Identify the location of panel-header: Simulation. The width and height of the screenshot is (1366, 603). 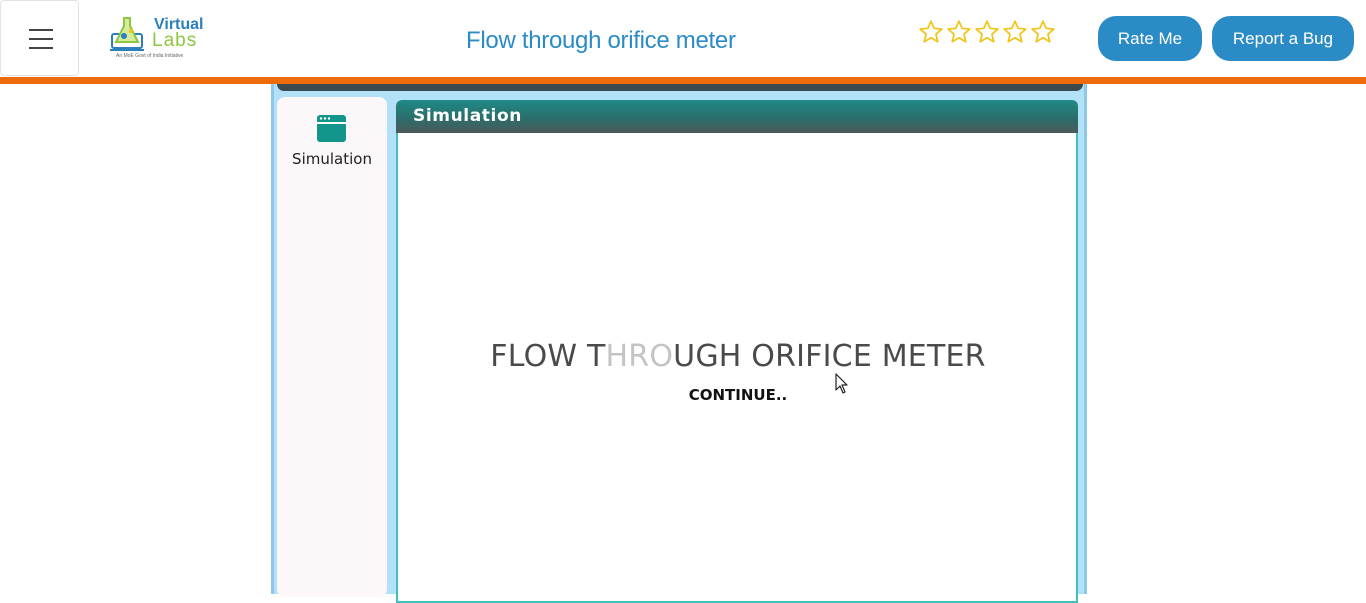
(737, 116).